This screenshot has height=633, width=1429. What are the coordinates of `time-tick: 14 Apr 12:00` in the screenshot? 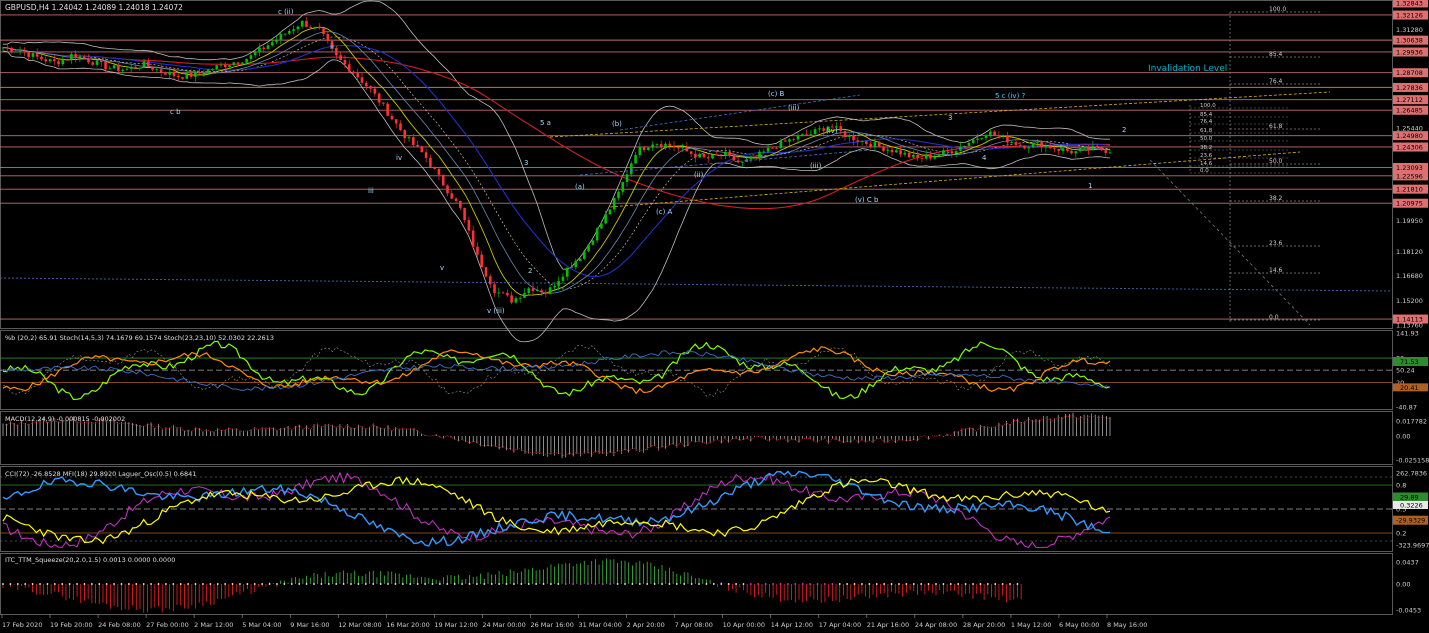 It's located at (792, 625).